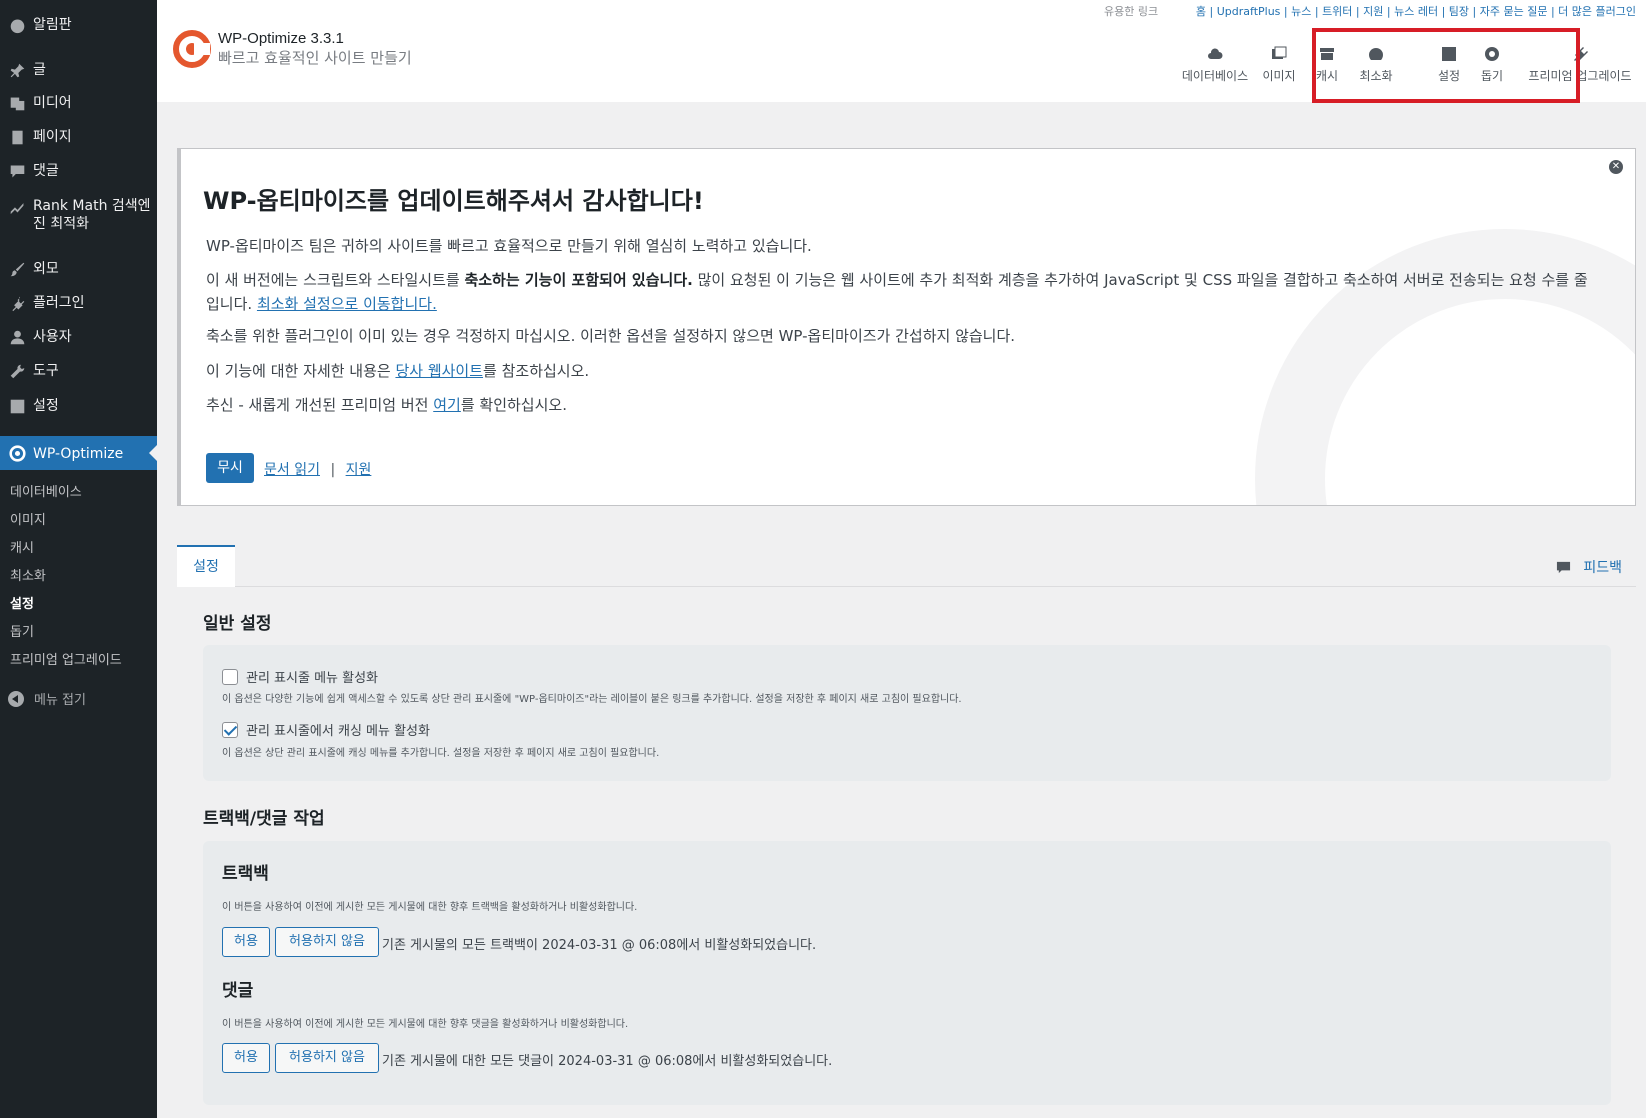 The width and height of the screenshot is (1646, 1118). What do you see at coordinates (78, 171) in the screenshot?
I see `sidebar-item-comments: 댓글` at bounding box center [78, 171].